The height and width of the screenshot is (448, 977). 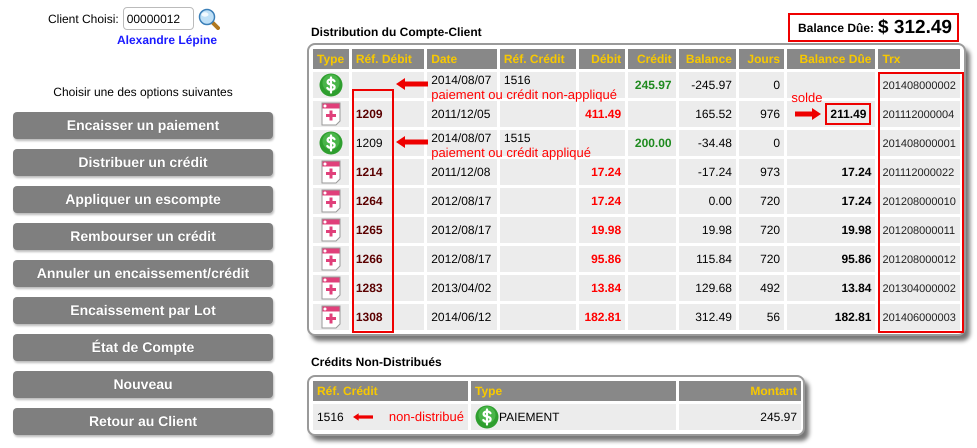 I want to click on annotation-text: solde, so click(x=806, y=98).